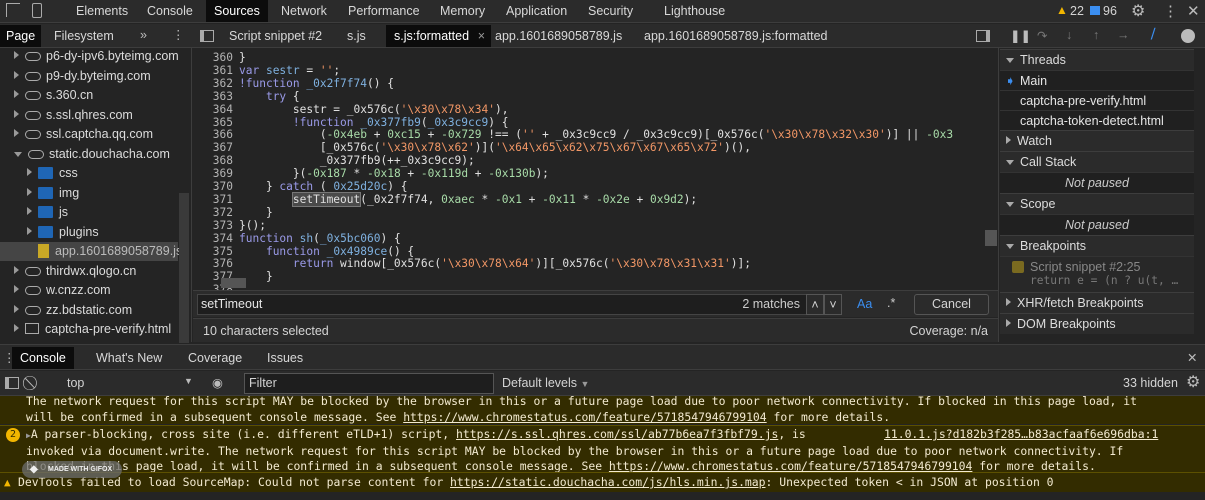  Describe the element at coordinates (207, 36) in the screenshot. I see `toggle-navigator-icon` at that location.